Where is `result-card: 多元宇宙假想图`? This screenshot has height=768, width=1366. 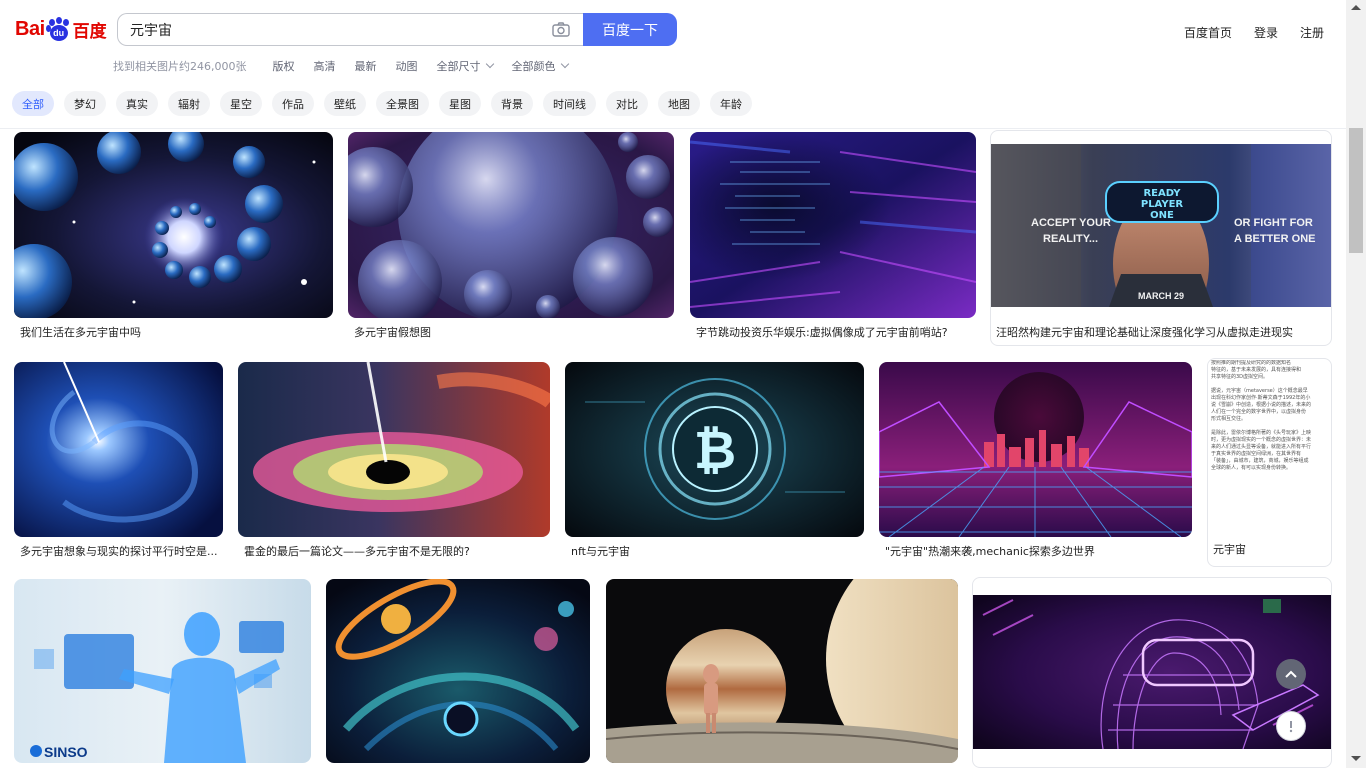
result-card: 多元宇宙假想图 is located at coordinates (511, 237).